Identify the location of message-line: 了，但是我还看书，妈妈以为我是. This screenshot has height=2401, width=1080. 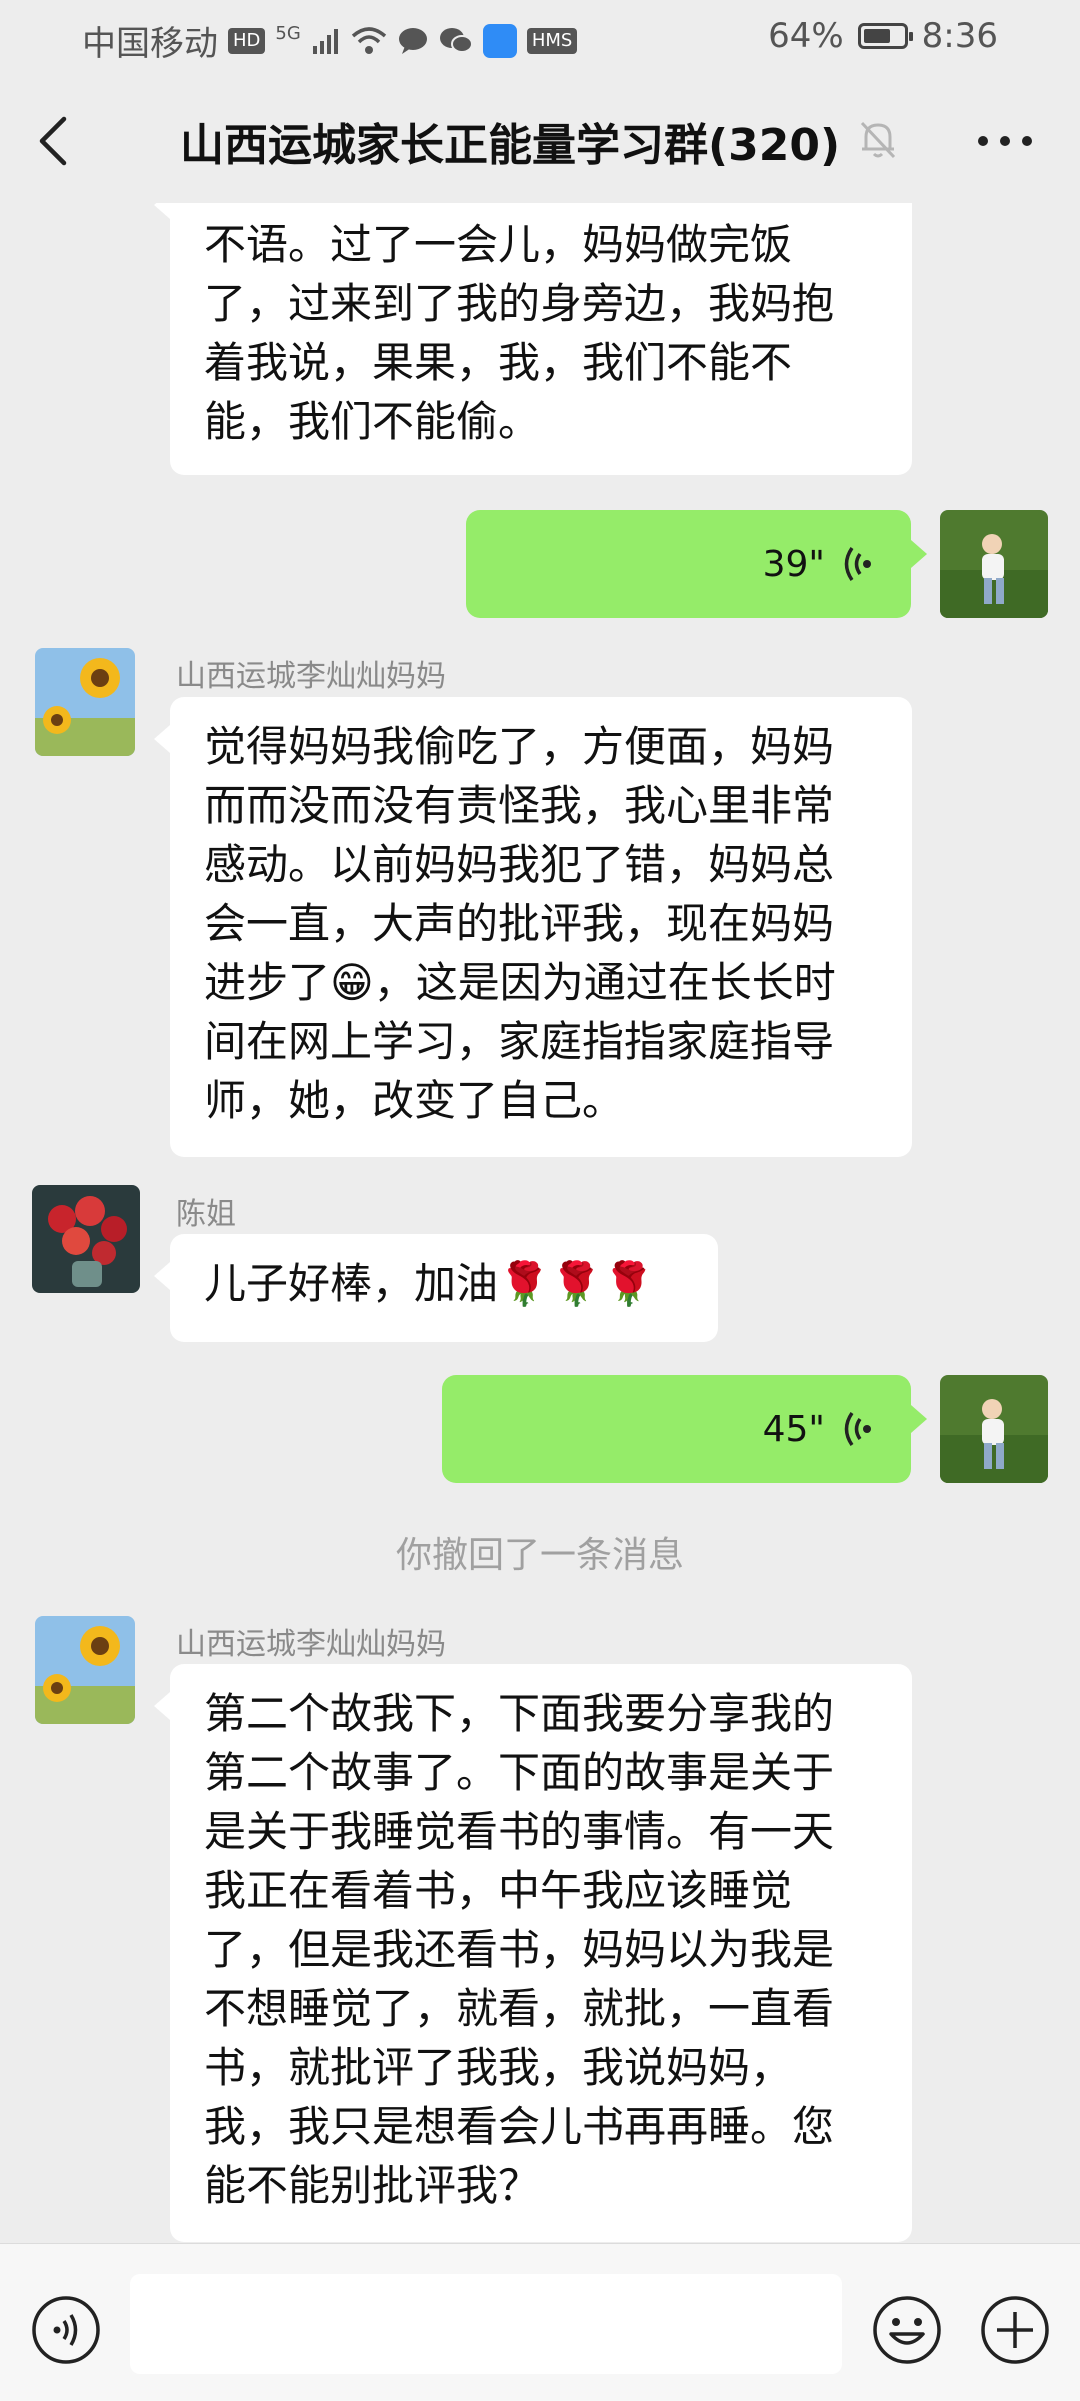
(519, 1949).